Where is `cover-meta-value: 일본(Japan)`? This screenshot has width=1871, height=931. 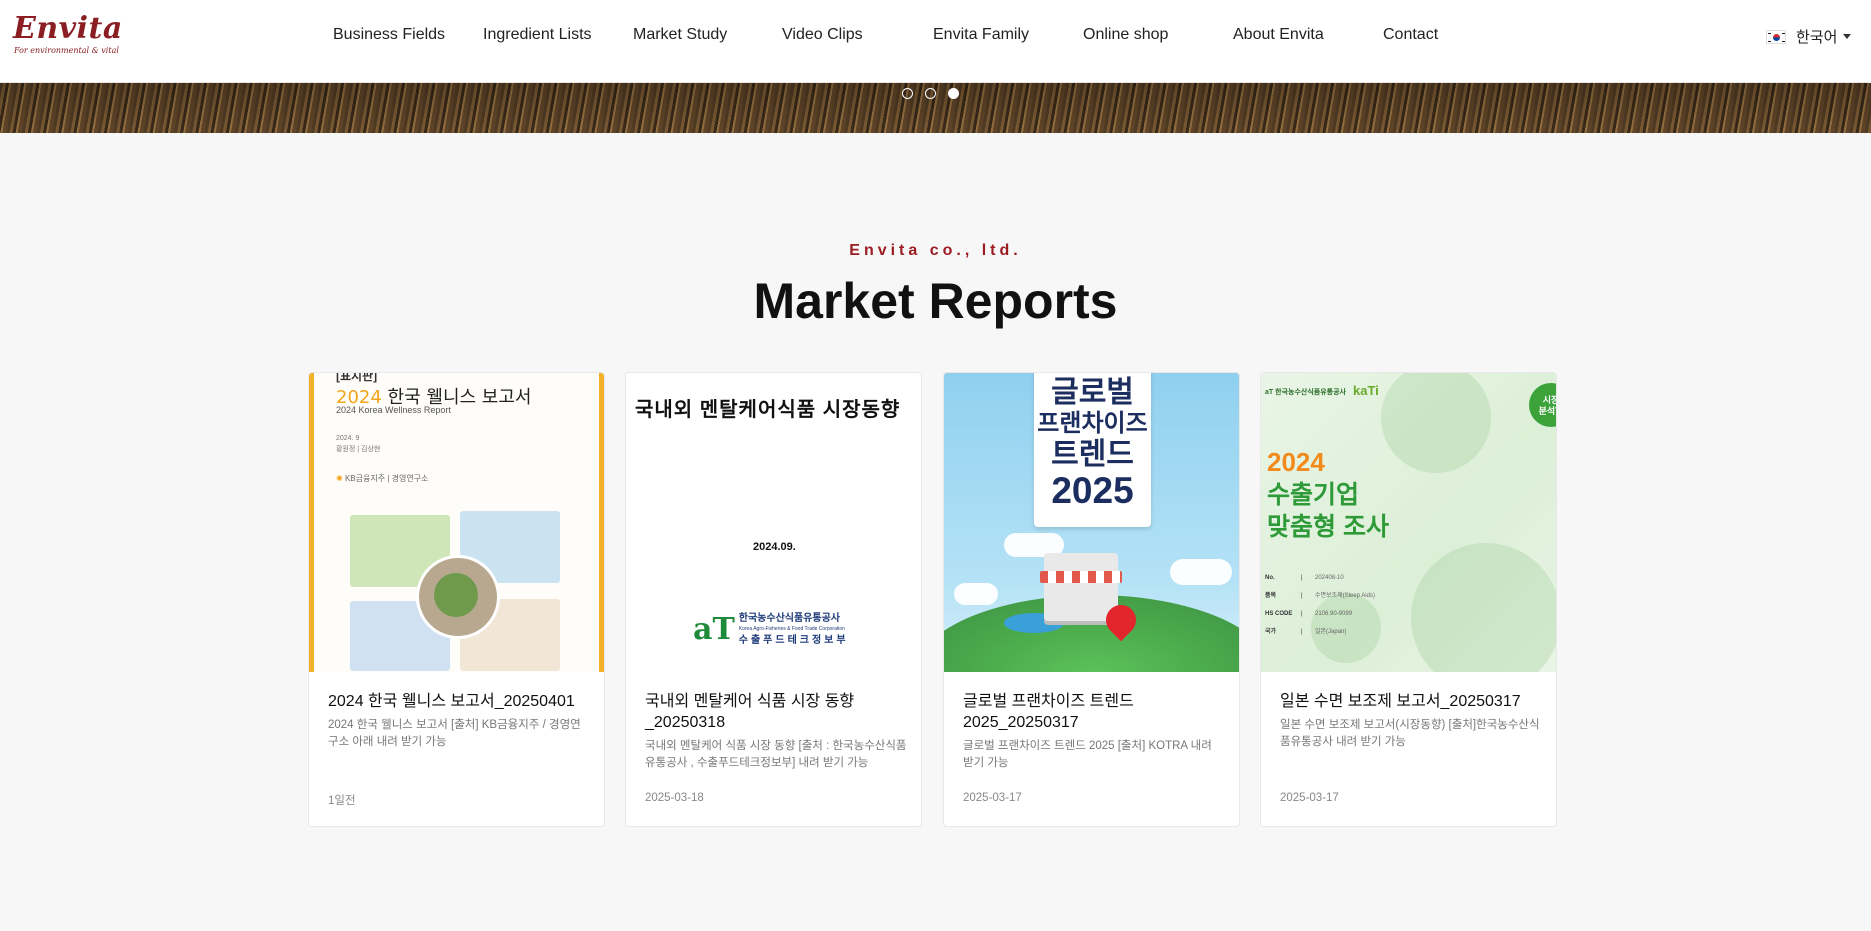
cover-meta-value: 일본(Japan) is located at coordinates (1331, 632).